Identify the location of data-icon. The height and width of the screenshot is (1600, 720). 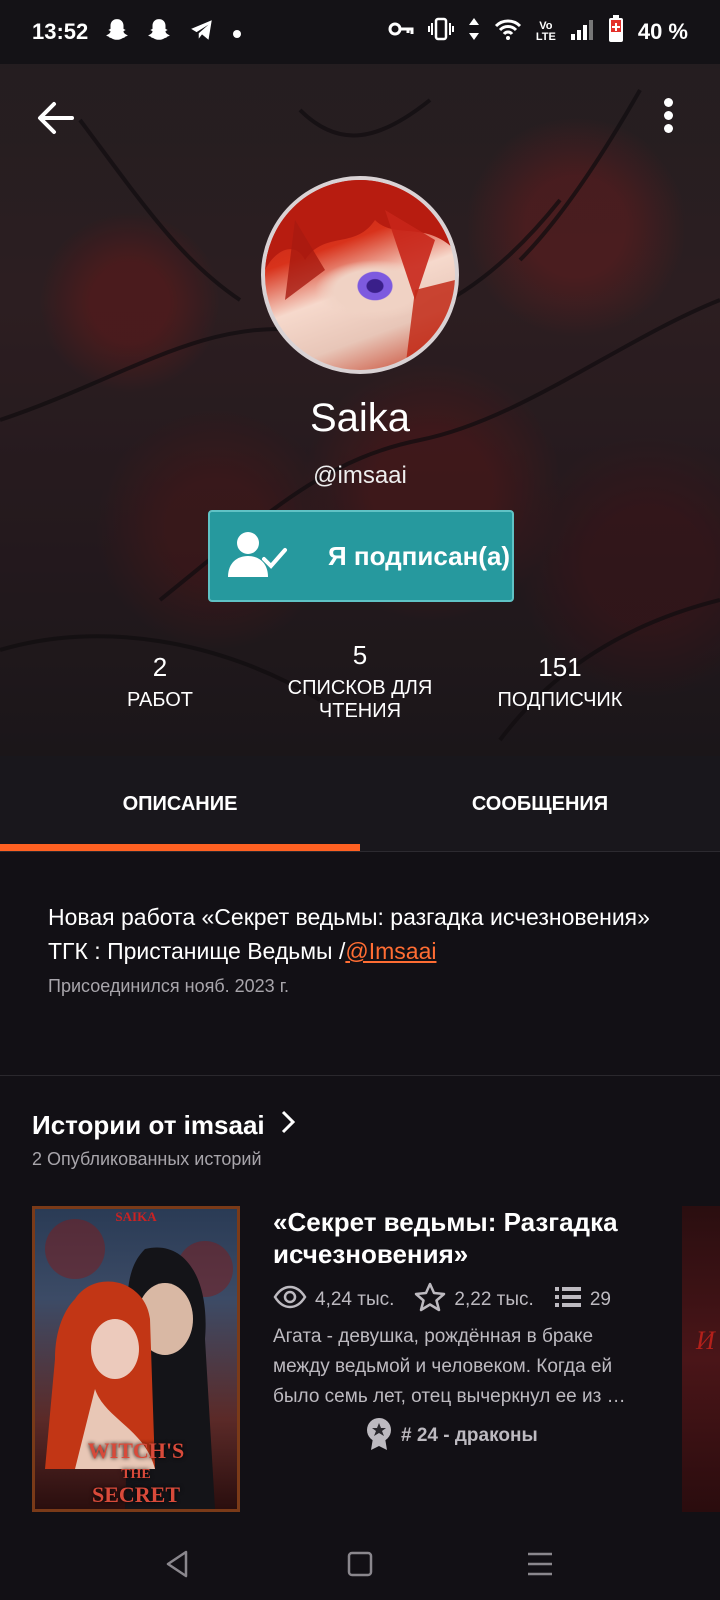
(474, 32).